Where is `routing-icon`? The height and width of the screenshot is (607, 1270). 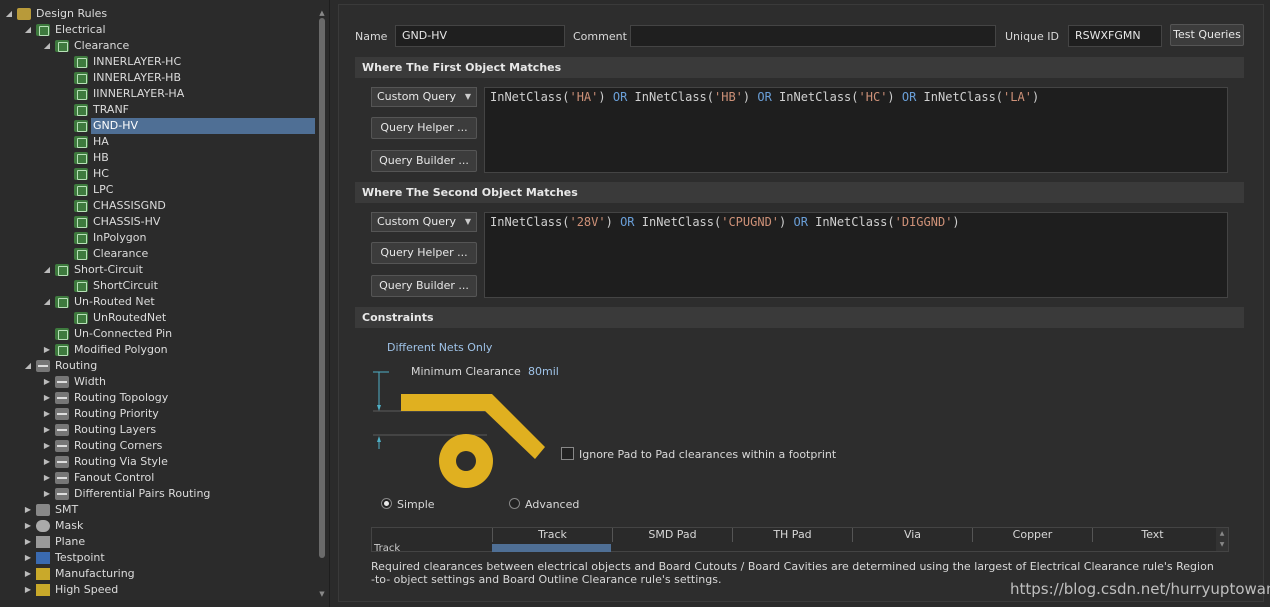 routing-icon is located at coordinates (62, 430).